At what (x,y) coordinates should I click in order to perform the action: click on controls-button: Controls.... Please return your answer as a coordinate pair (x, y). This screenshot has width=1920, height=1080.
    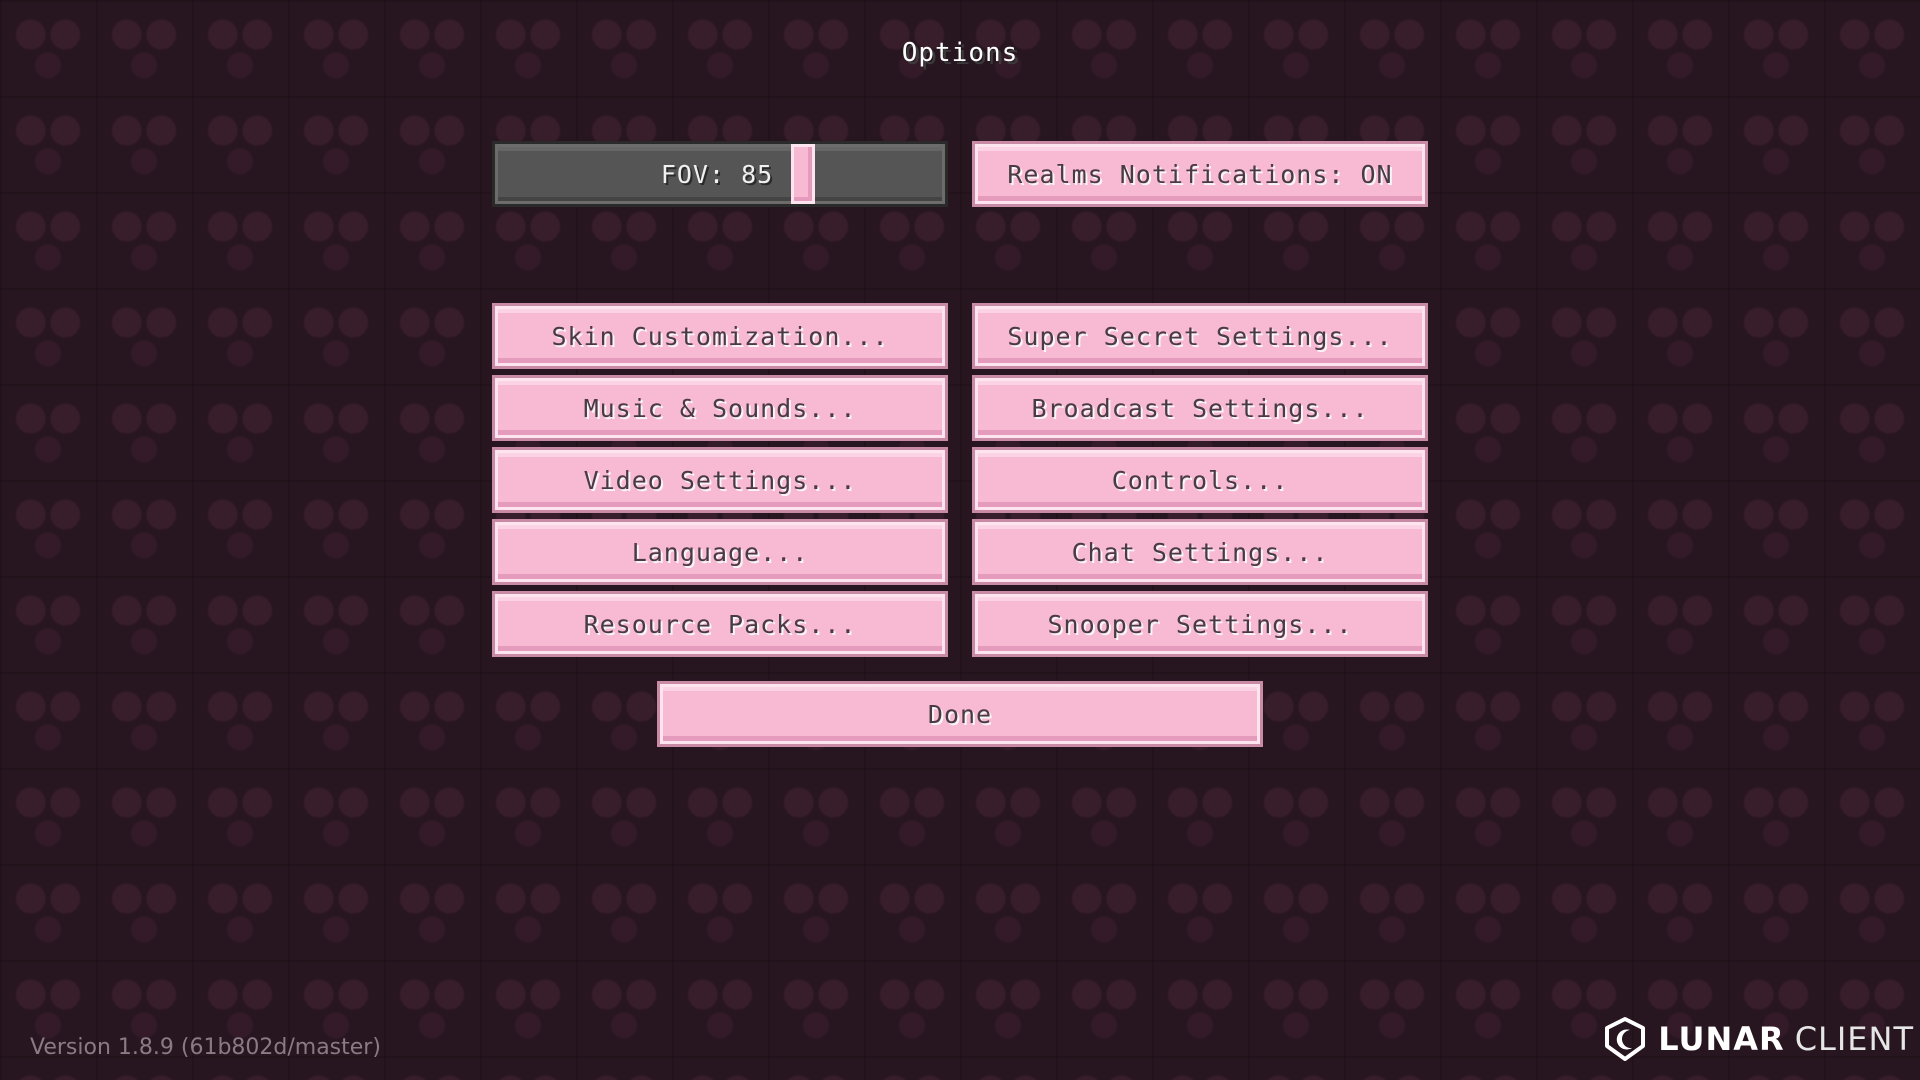
    Looking at the image, I should click on (1200, 480).